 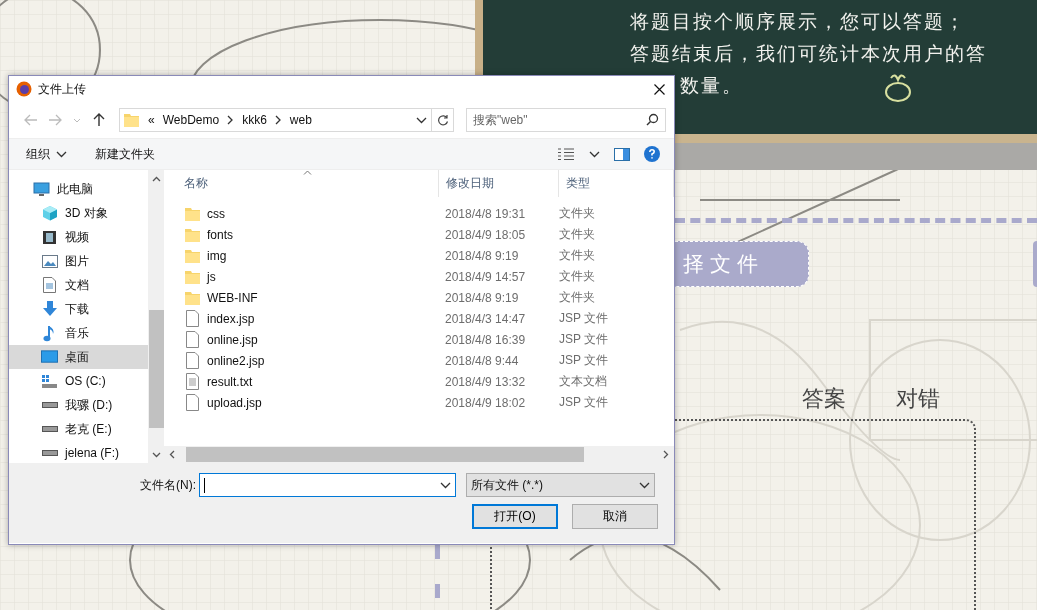 I want to click on file-item: upload.jsp, so click(x=301, y=402).